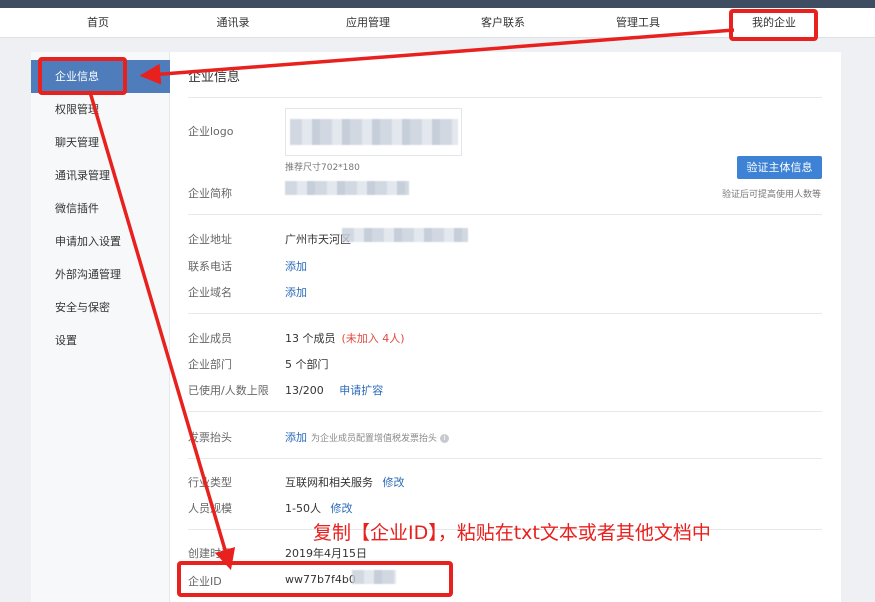 This screenshot has height=602, width=875. Describe the element at coordinates (100, 340) in the screenshot. I see `sidebar-item-settings: 设置` at that location.